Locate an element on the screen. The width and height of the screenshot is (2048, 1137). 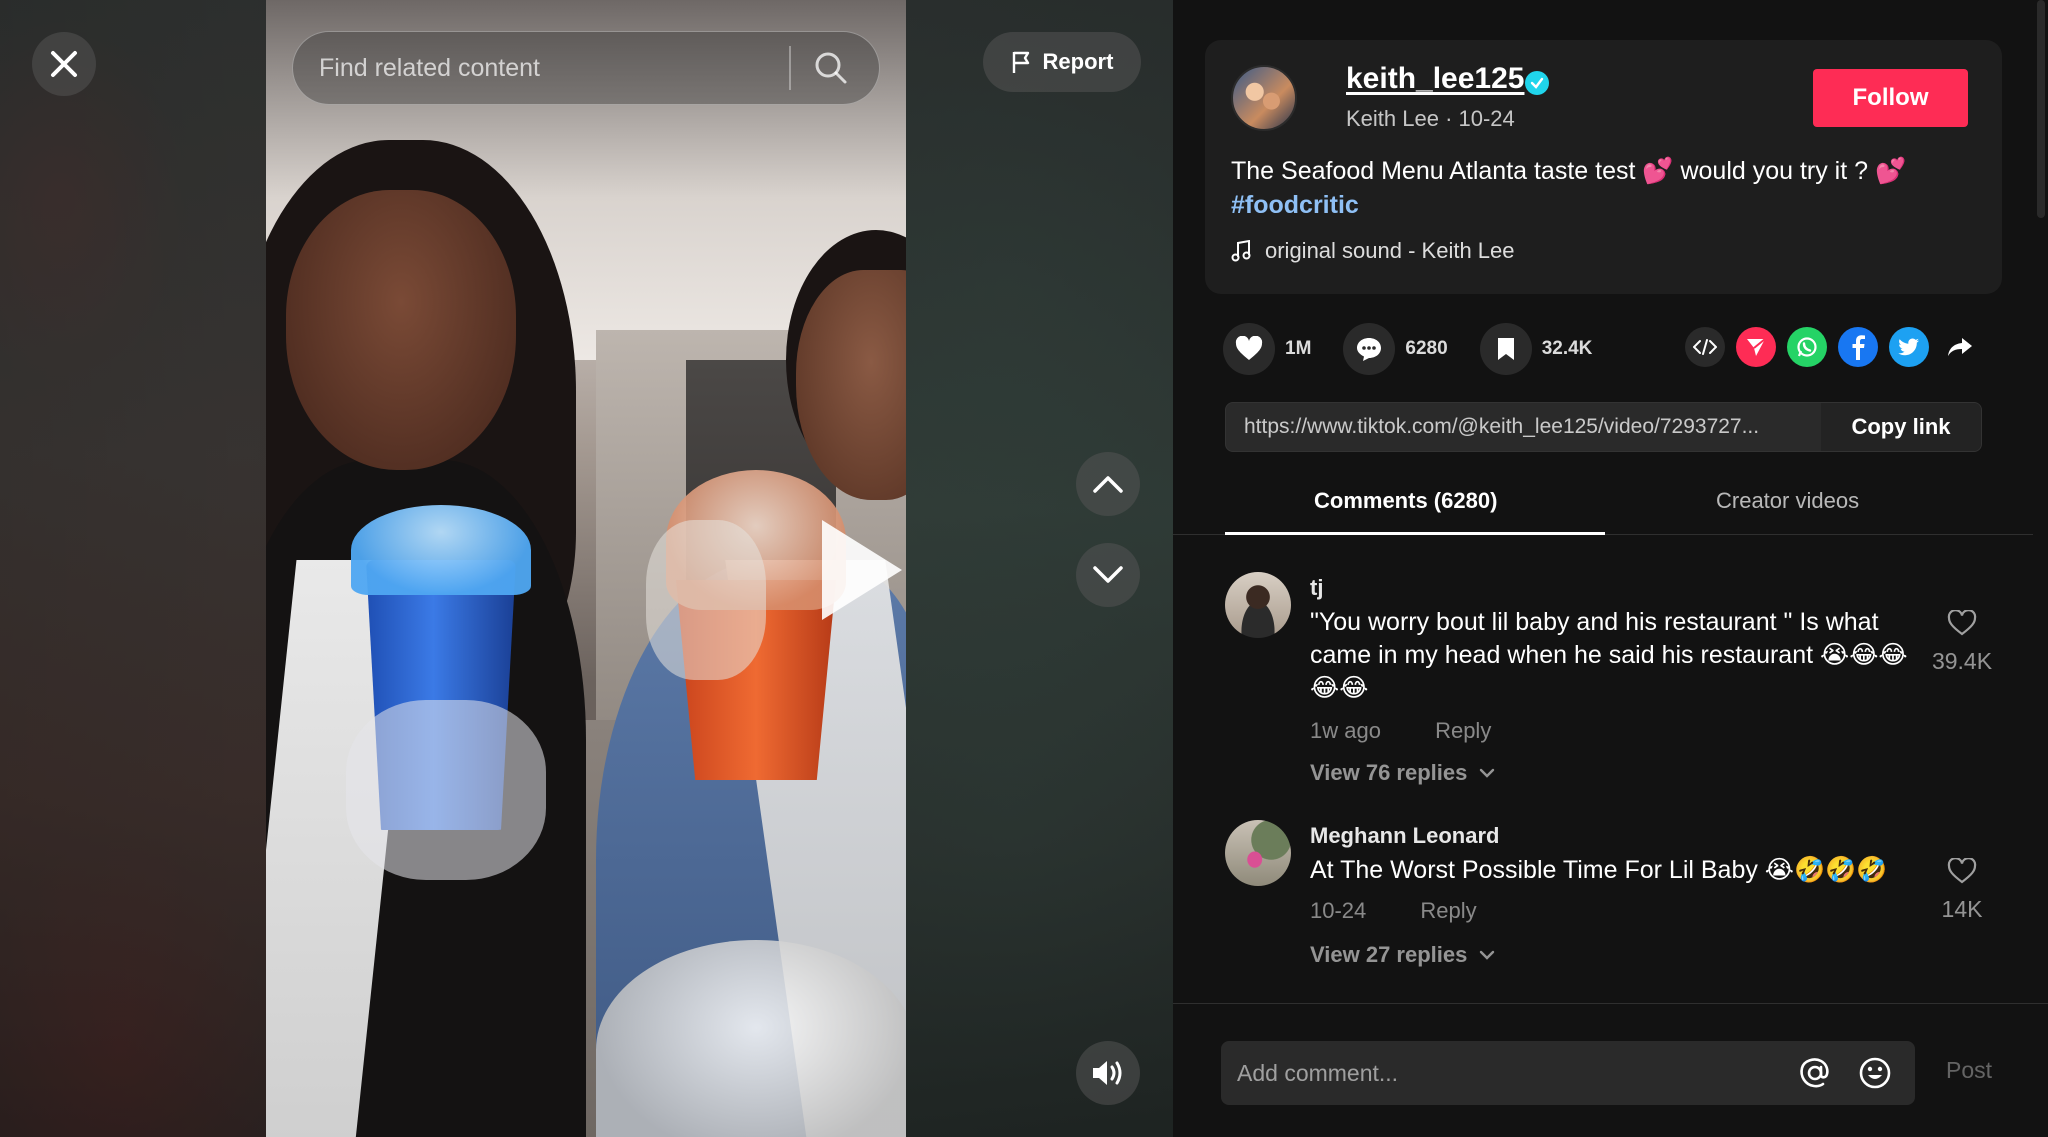
save-action: 32.4K is located at coordinates (1536, 349).